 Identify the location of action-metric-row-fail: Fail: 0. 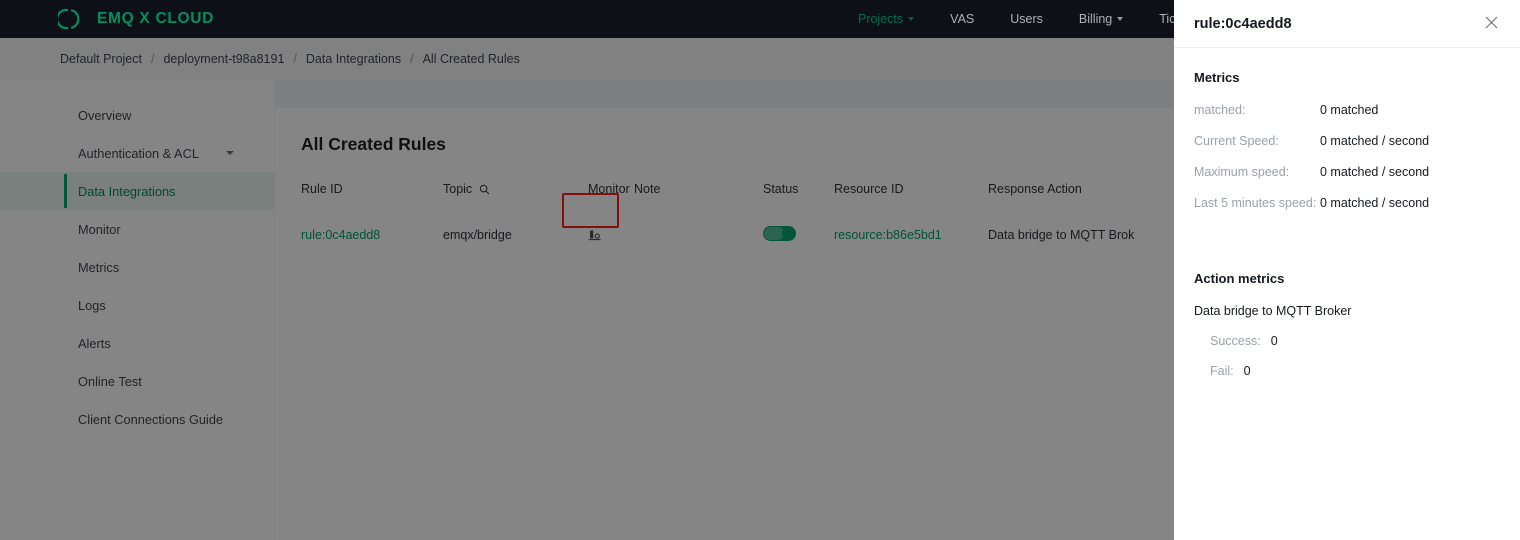
(1347, 371).